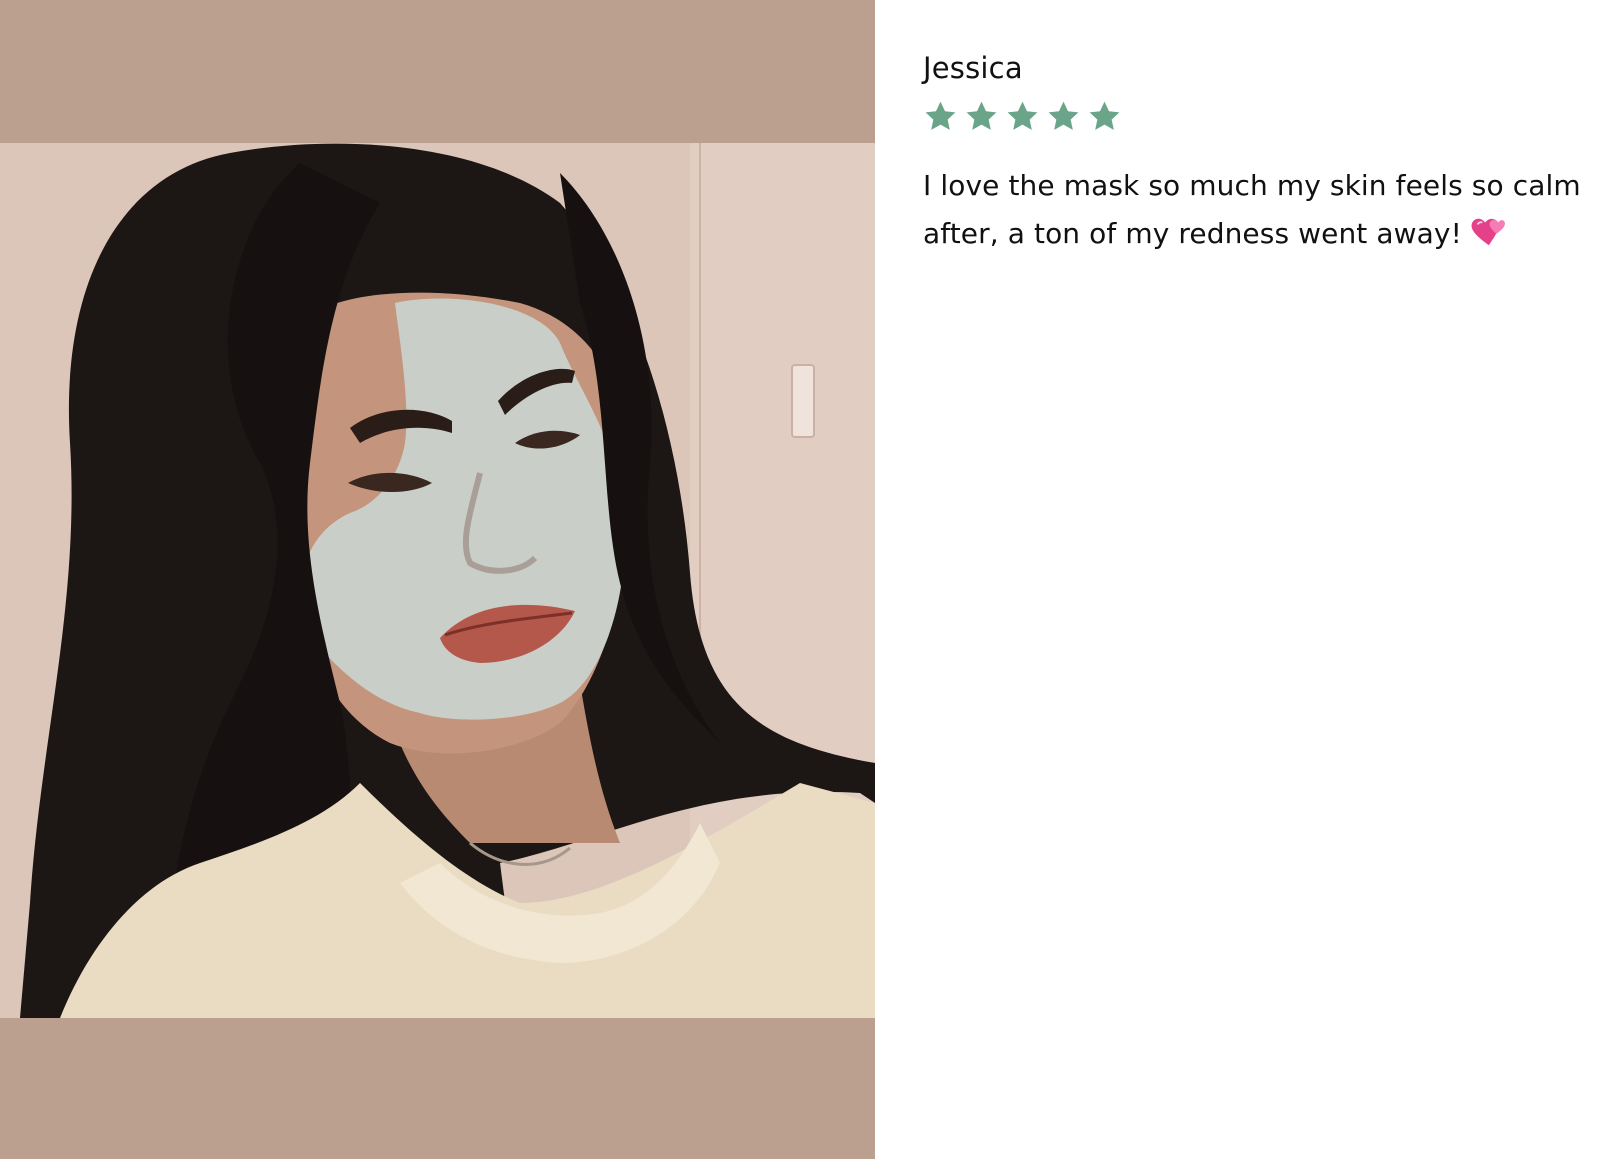 This screenshot has width=1622, height=1159. Describe the element at coordinates (1487, 232) in the screenshot. I see `heart-icon` at that location.